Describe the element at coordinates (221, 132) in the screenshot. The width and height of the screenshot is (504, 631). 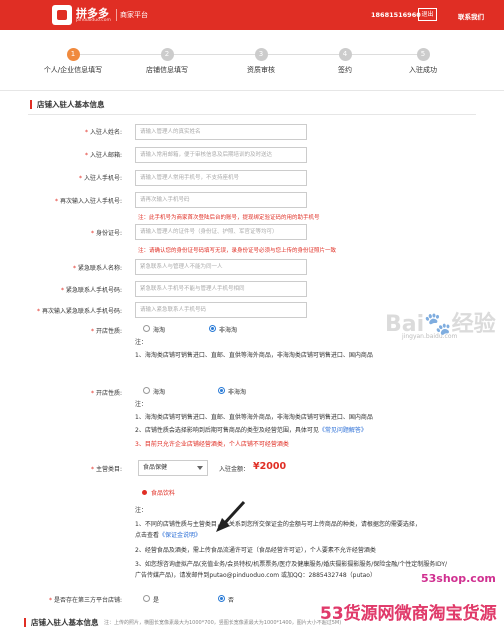
I see `name-input: 请输入管理人的真实姓名` at that location.